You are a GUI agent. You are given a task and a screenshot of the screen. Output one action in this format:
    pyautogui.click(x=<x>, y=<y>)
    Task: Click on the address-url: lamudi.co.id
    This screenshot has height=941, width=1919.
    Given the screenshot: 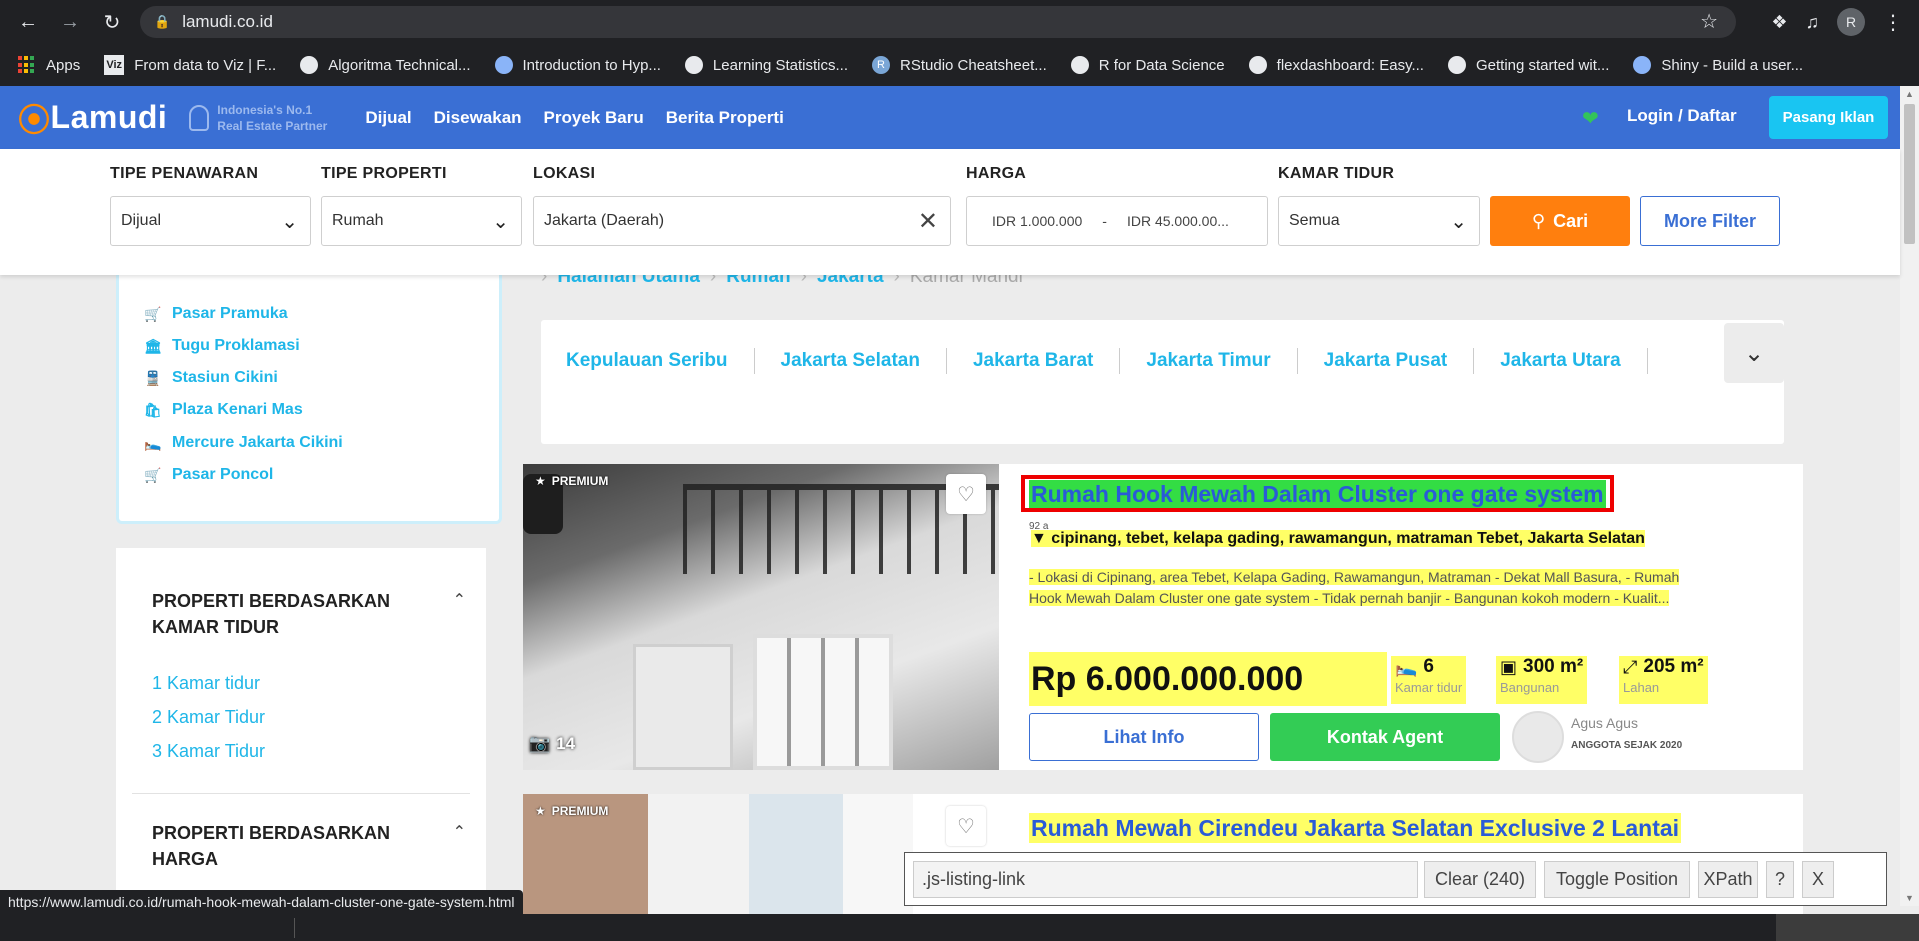 What is the action you would take?
    pyautogui.click(x=227, y=22)
    